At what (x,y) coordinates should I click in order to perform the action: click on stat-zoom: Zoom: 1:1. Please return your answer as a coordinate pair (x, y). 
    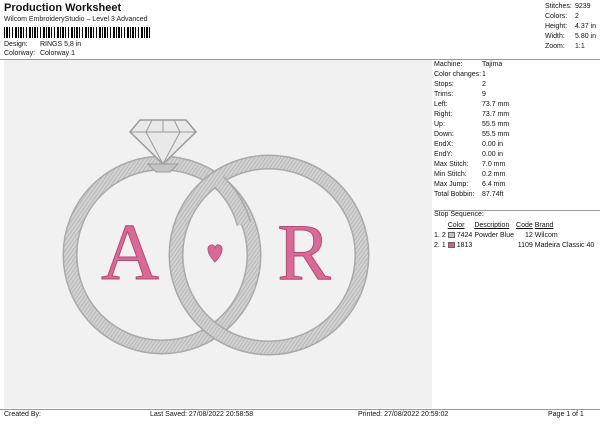
    Looking at the image, I should click on (565, 46).